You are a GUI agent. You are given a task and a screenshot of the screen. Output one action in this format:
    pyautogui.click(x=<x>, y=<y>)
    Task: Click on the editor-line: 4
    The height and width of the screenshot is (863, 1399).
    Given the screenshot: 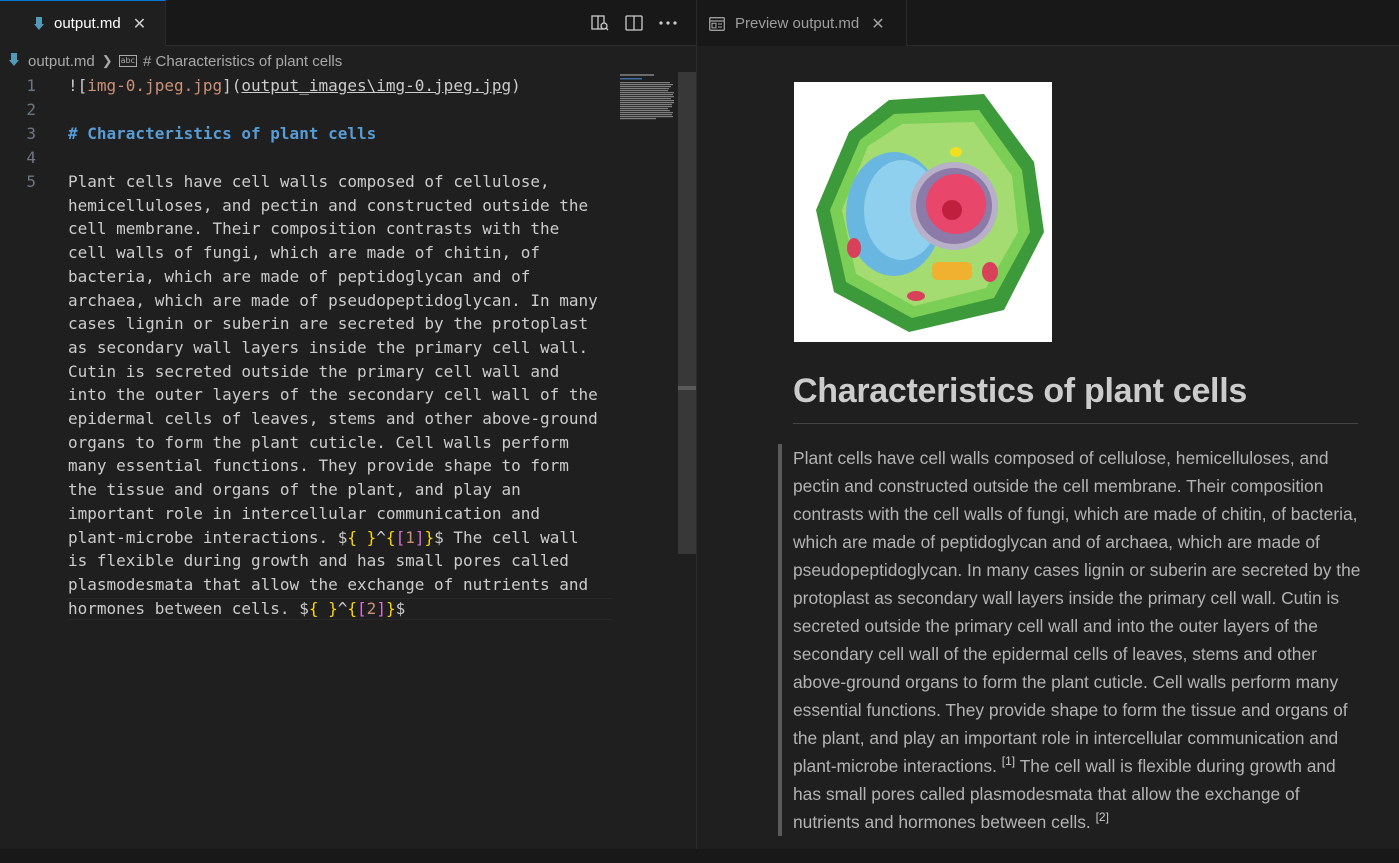 What is the action you would take?
    pyautogui.click(x=340, y=158)
    